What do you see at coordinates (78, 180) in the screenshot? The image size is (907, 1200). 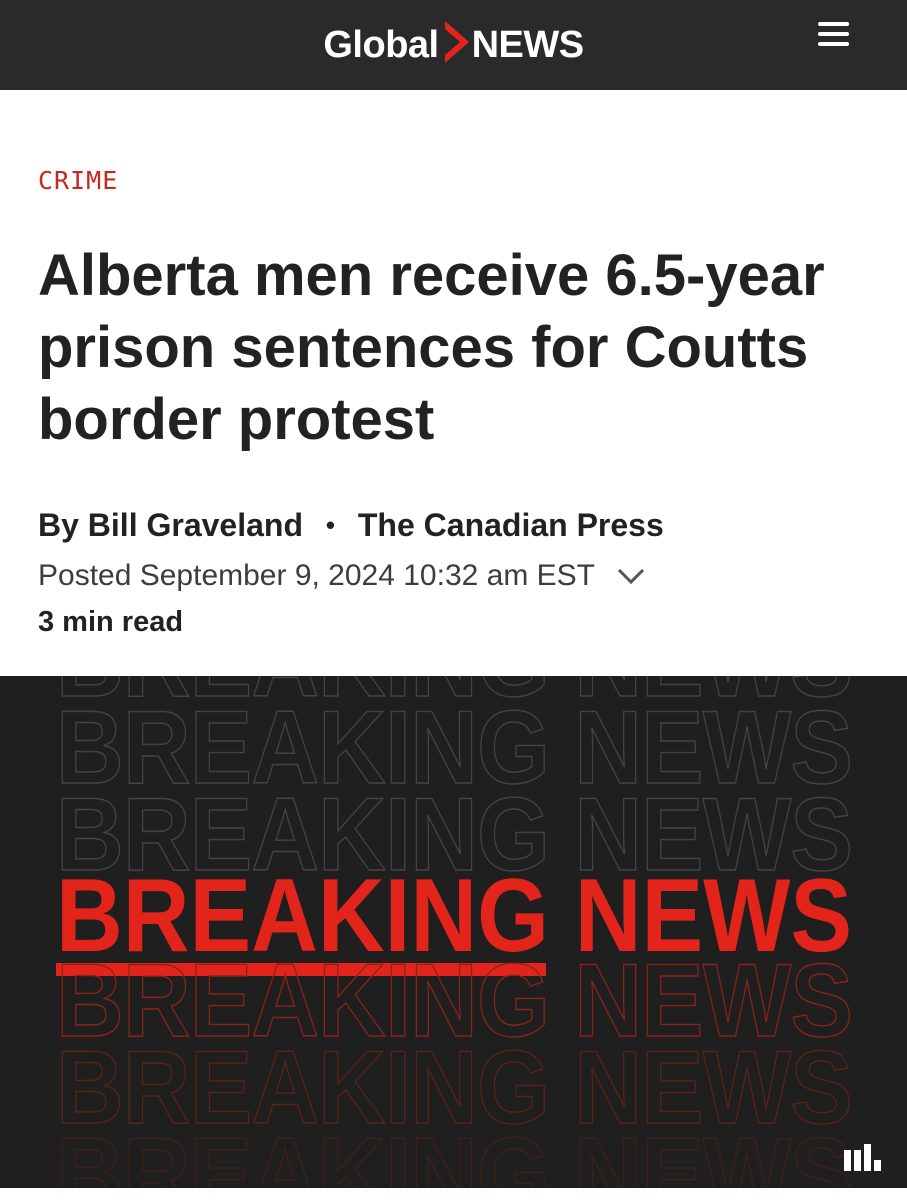 I see `category-link: CRIME` at bounding box center [78, 180].